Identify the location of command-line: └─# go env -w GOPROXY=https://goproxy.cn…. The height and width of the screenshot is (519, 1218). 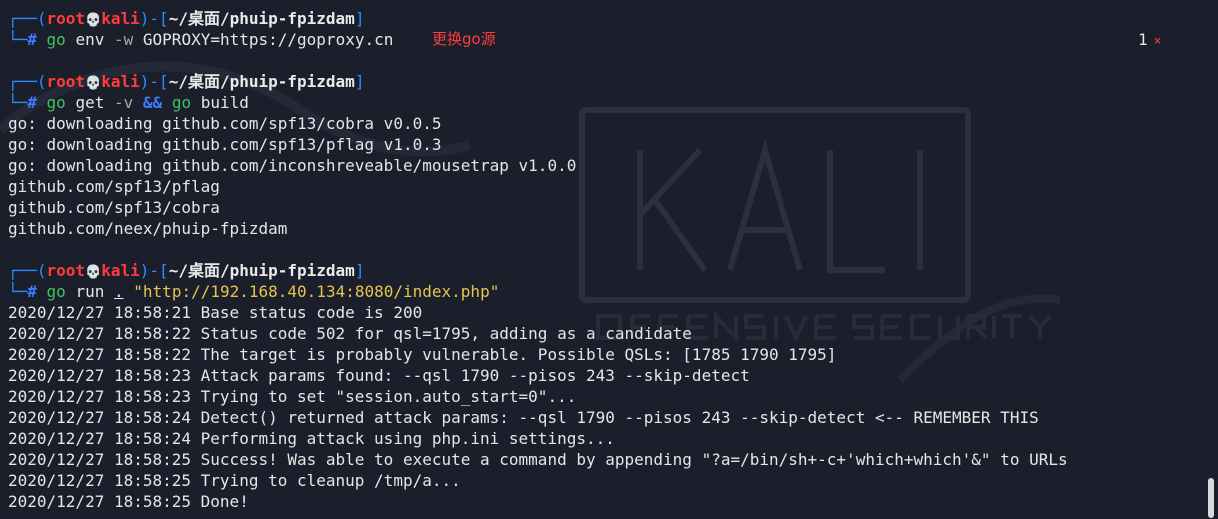
(603, 39).